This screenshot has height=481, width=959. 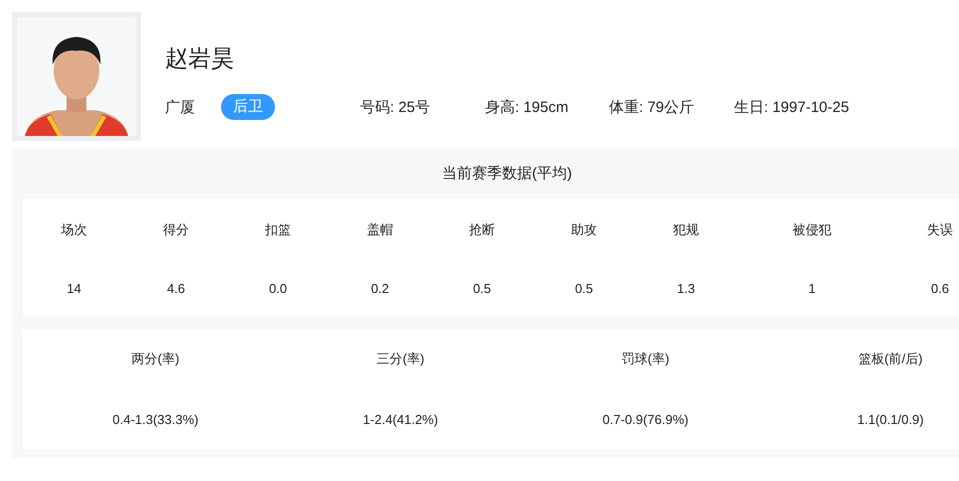 What do you see at coordinates (482, 230) in the screenshot?
I see `stat-label: 抢断` at bounding box center [482, 230].